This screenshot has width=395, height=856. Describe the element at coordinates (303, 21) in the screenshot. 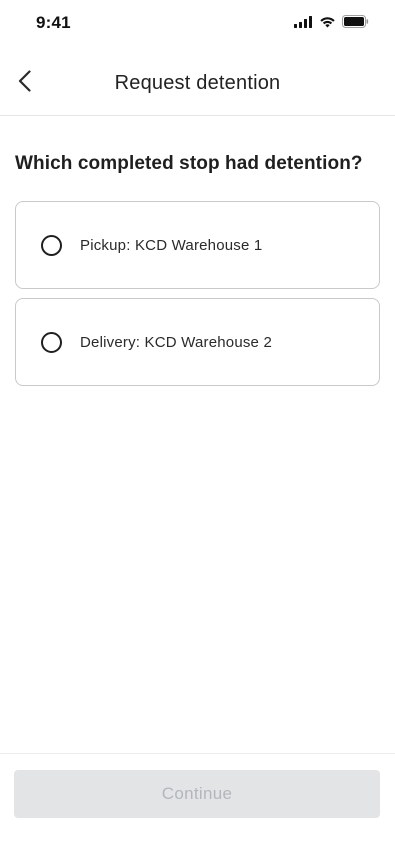

I see `cellular-signal-icon` at that location.